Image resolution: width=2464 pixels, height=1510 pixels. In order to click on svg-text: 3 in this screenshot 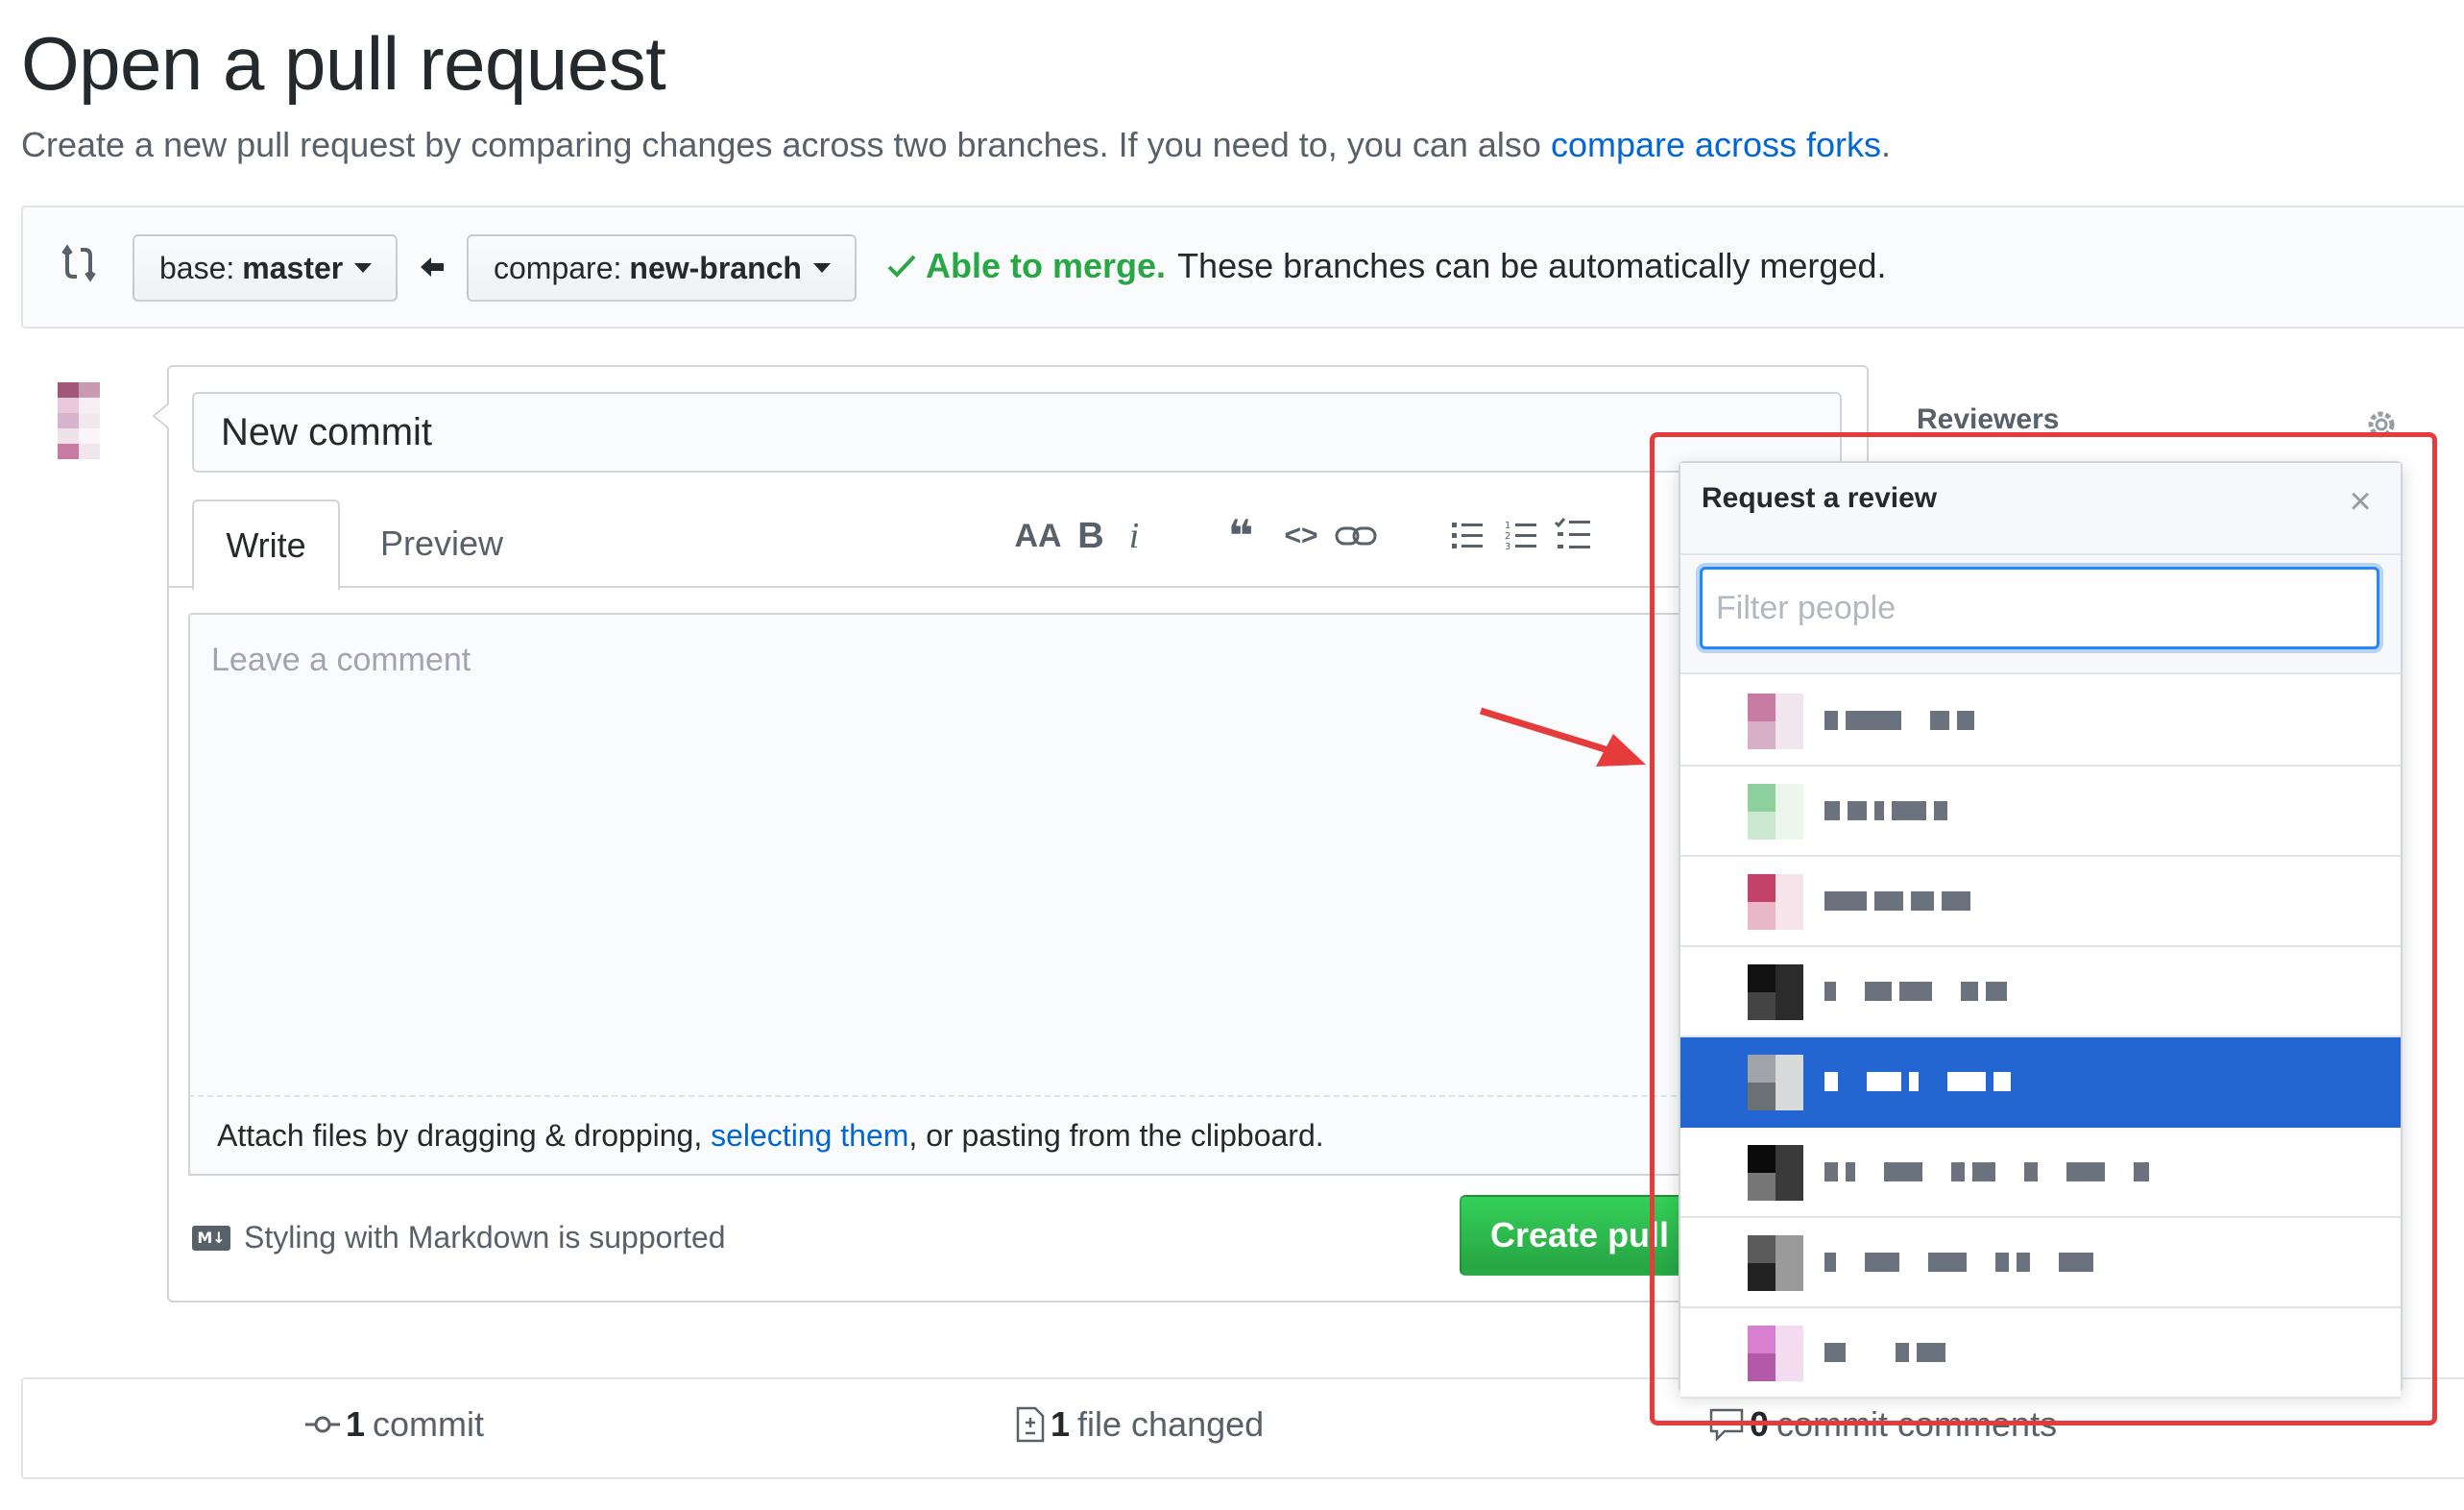, I will do `click(1508, 547)`.